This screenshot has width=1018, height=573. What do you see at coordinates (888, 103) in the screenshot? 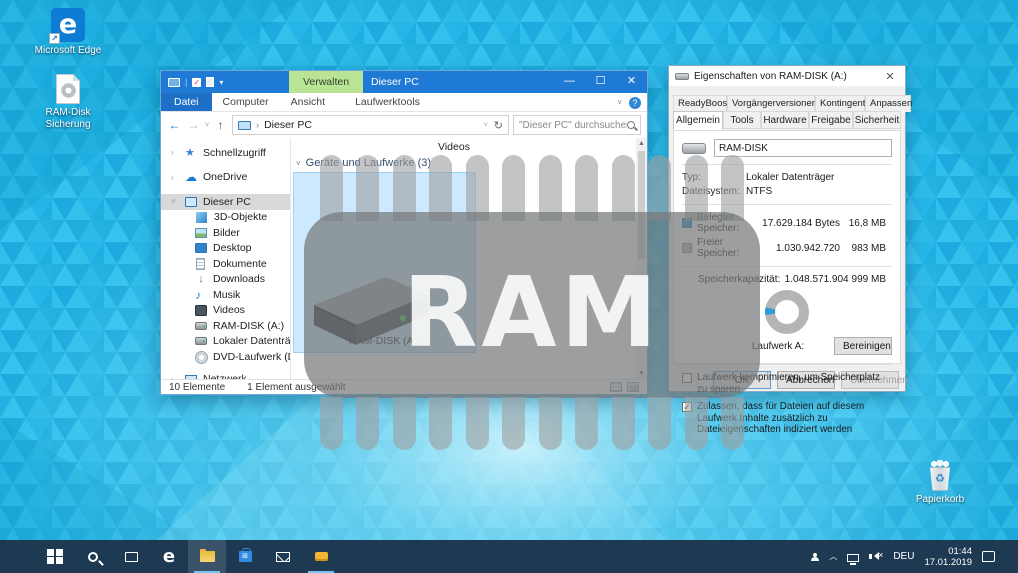
I see `tab-anpassen: Anpassen` at bounding box center [888, 103].